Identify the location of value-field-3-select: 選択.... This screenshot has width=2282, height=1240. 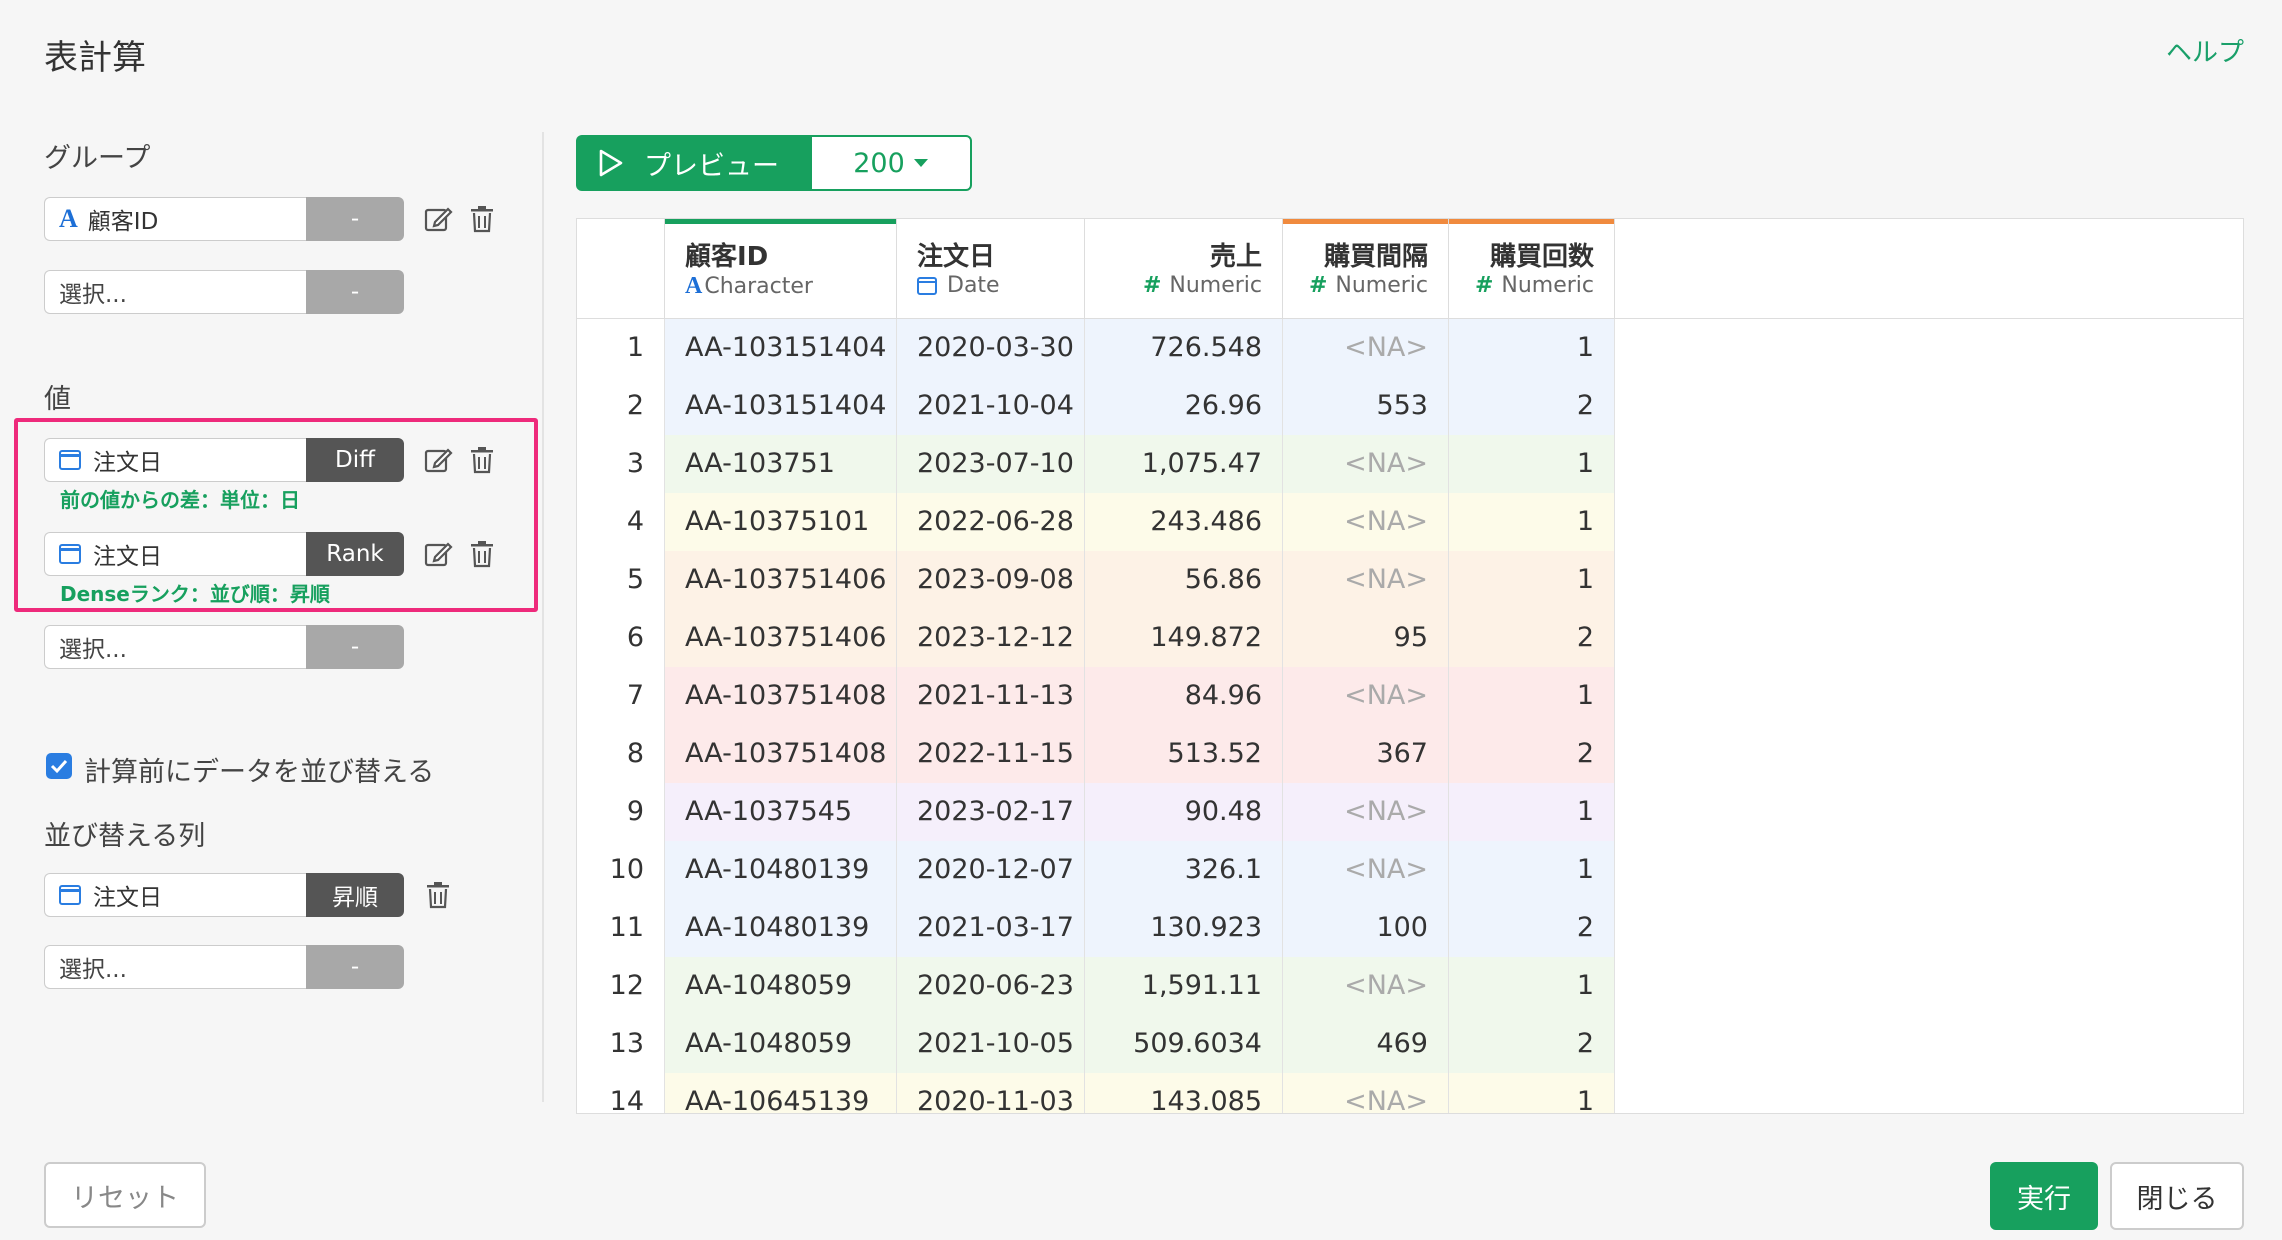
(175, 647).